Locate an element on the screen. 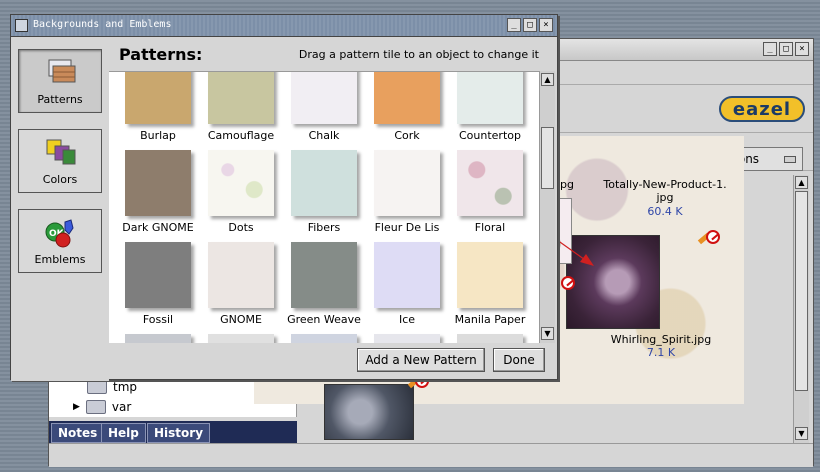 The width and height of the screenshot is (820, 472). pattern-tile-floral is located at coordinates (490, 183).